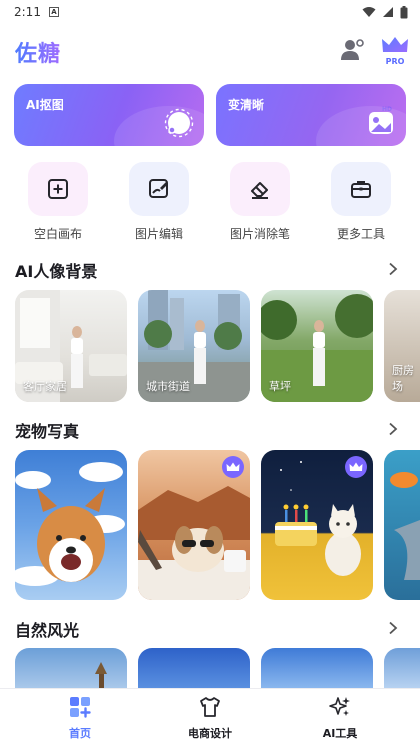 Image resolution: width=420 pixels, height=746 pixels. I want to click on notification-icon: A, so click(53, 12).